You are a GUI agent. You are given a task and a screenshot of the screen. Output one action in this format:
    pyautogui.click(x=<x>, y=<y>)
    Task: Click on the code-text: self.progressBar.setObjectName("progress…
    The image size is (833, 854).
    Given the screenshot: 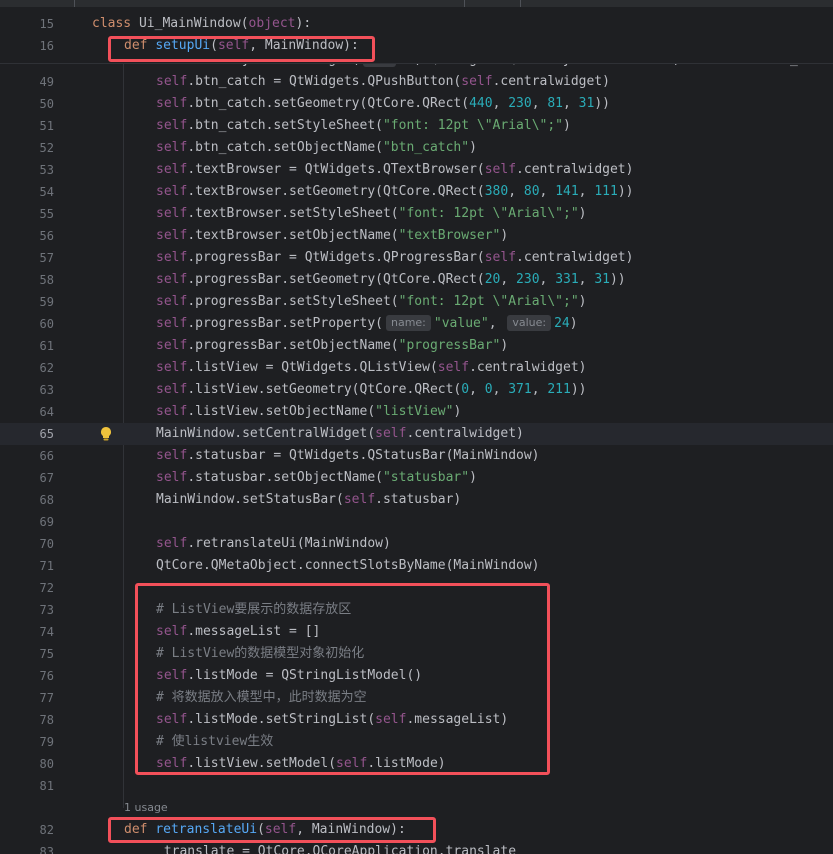 What is the action you would take?
    pyautogui.click(x=332, y=346)
    